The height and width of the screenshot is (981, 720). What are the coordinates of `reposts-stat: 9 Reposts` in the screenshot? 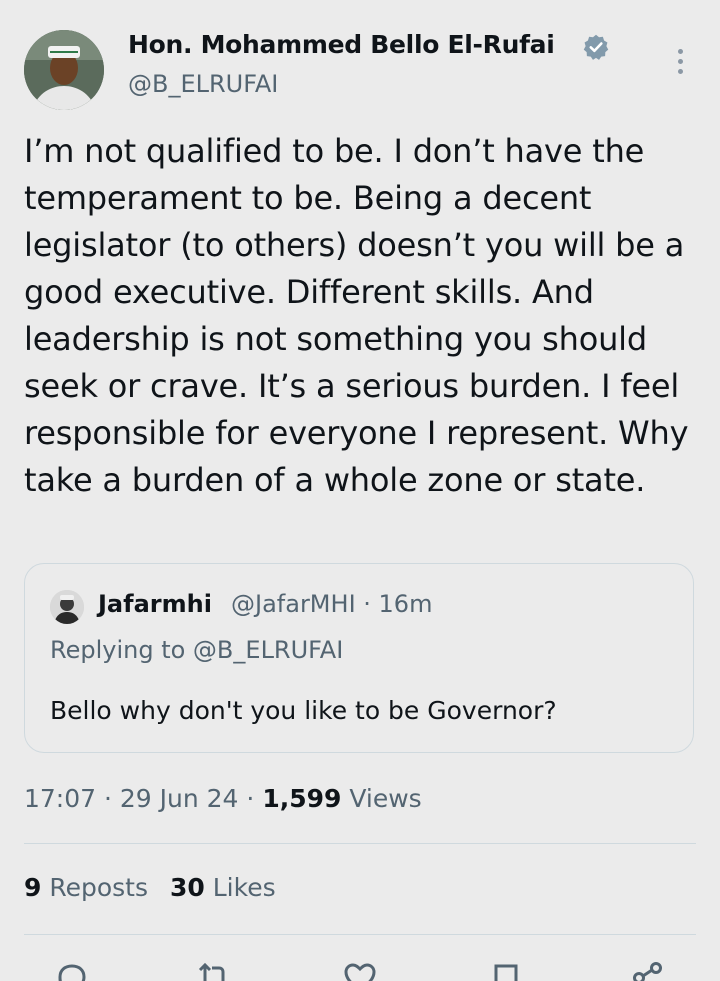 It's located at (86, 887).